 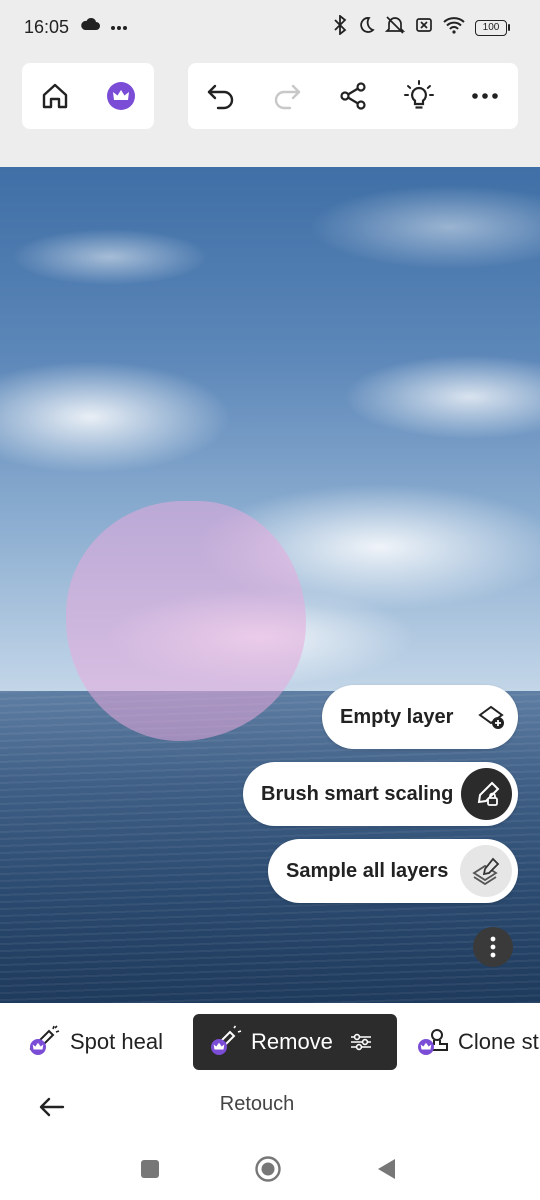 I want to click on undo-button, so click(x=221, y=96).